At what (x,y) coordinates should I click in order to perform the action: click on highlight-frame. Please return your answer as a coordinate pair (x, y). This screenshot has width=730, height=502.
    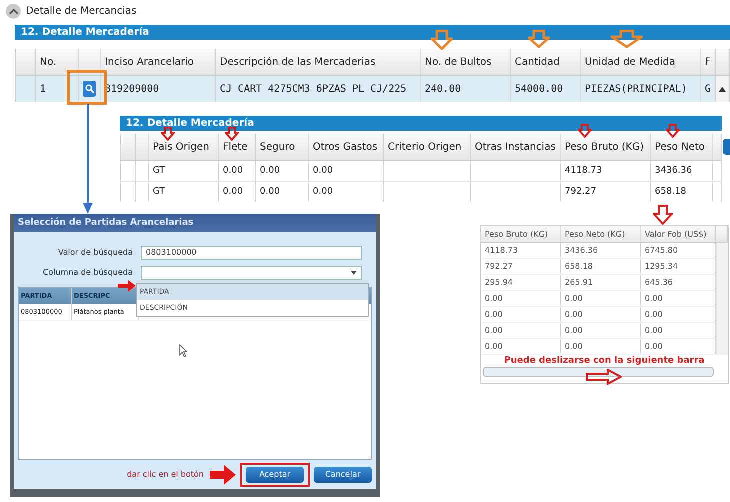
    Looking at the image, I should click on (87, 87).